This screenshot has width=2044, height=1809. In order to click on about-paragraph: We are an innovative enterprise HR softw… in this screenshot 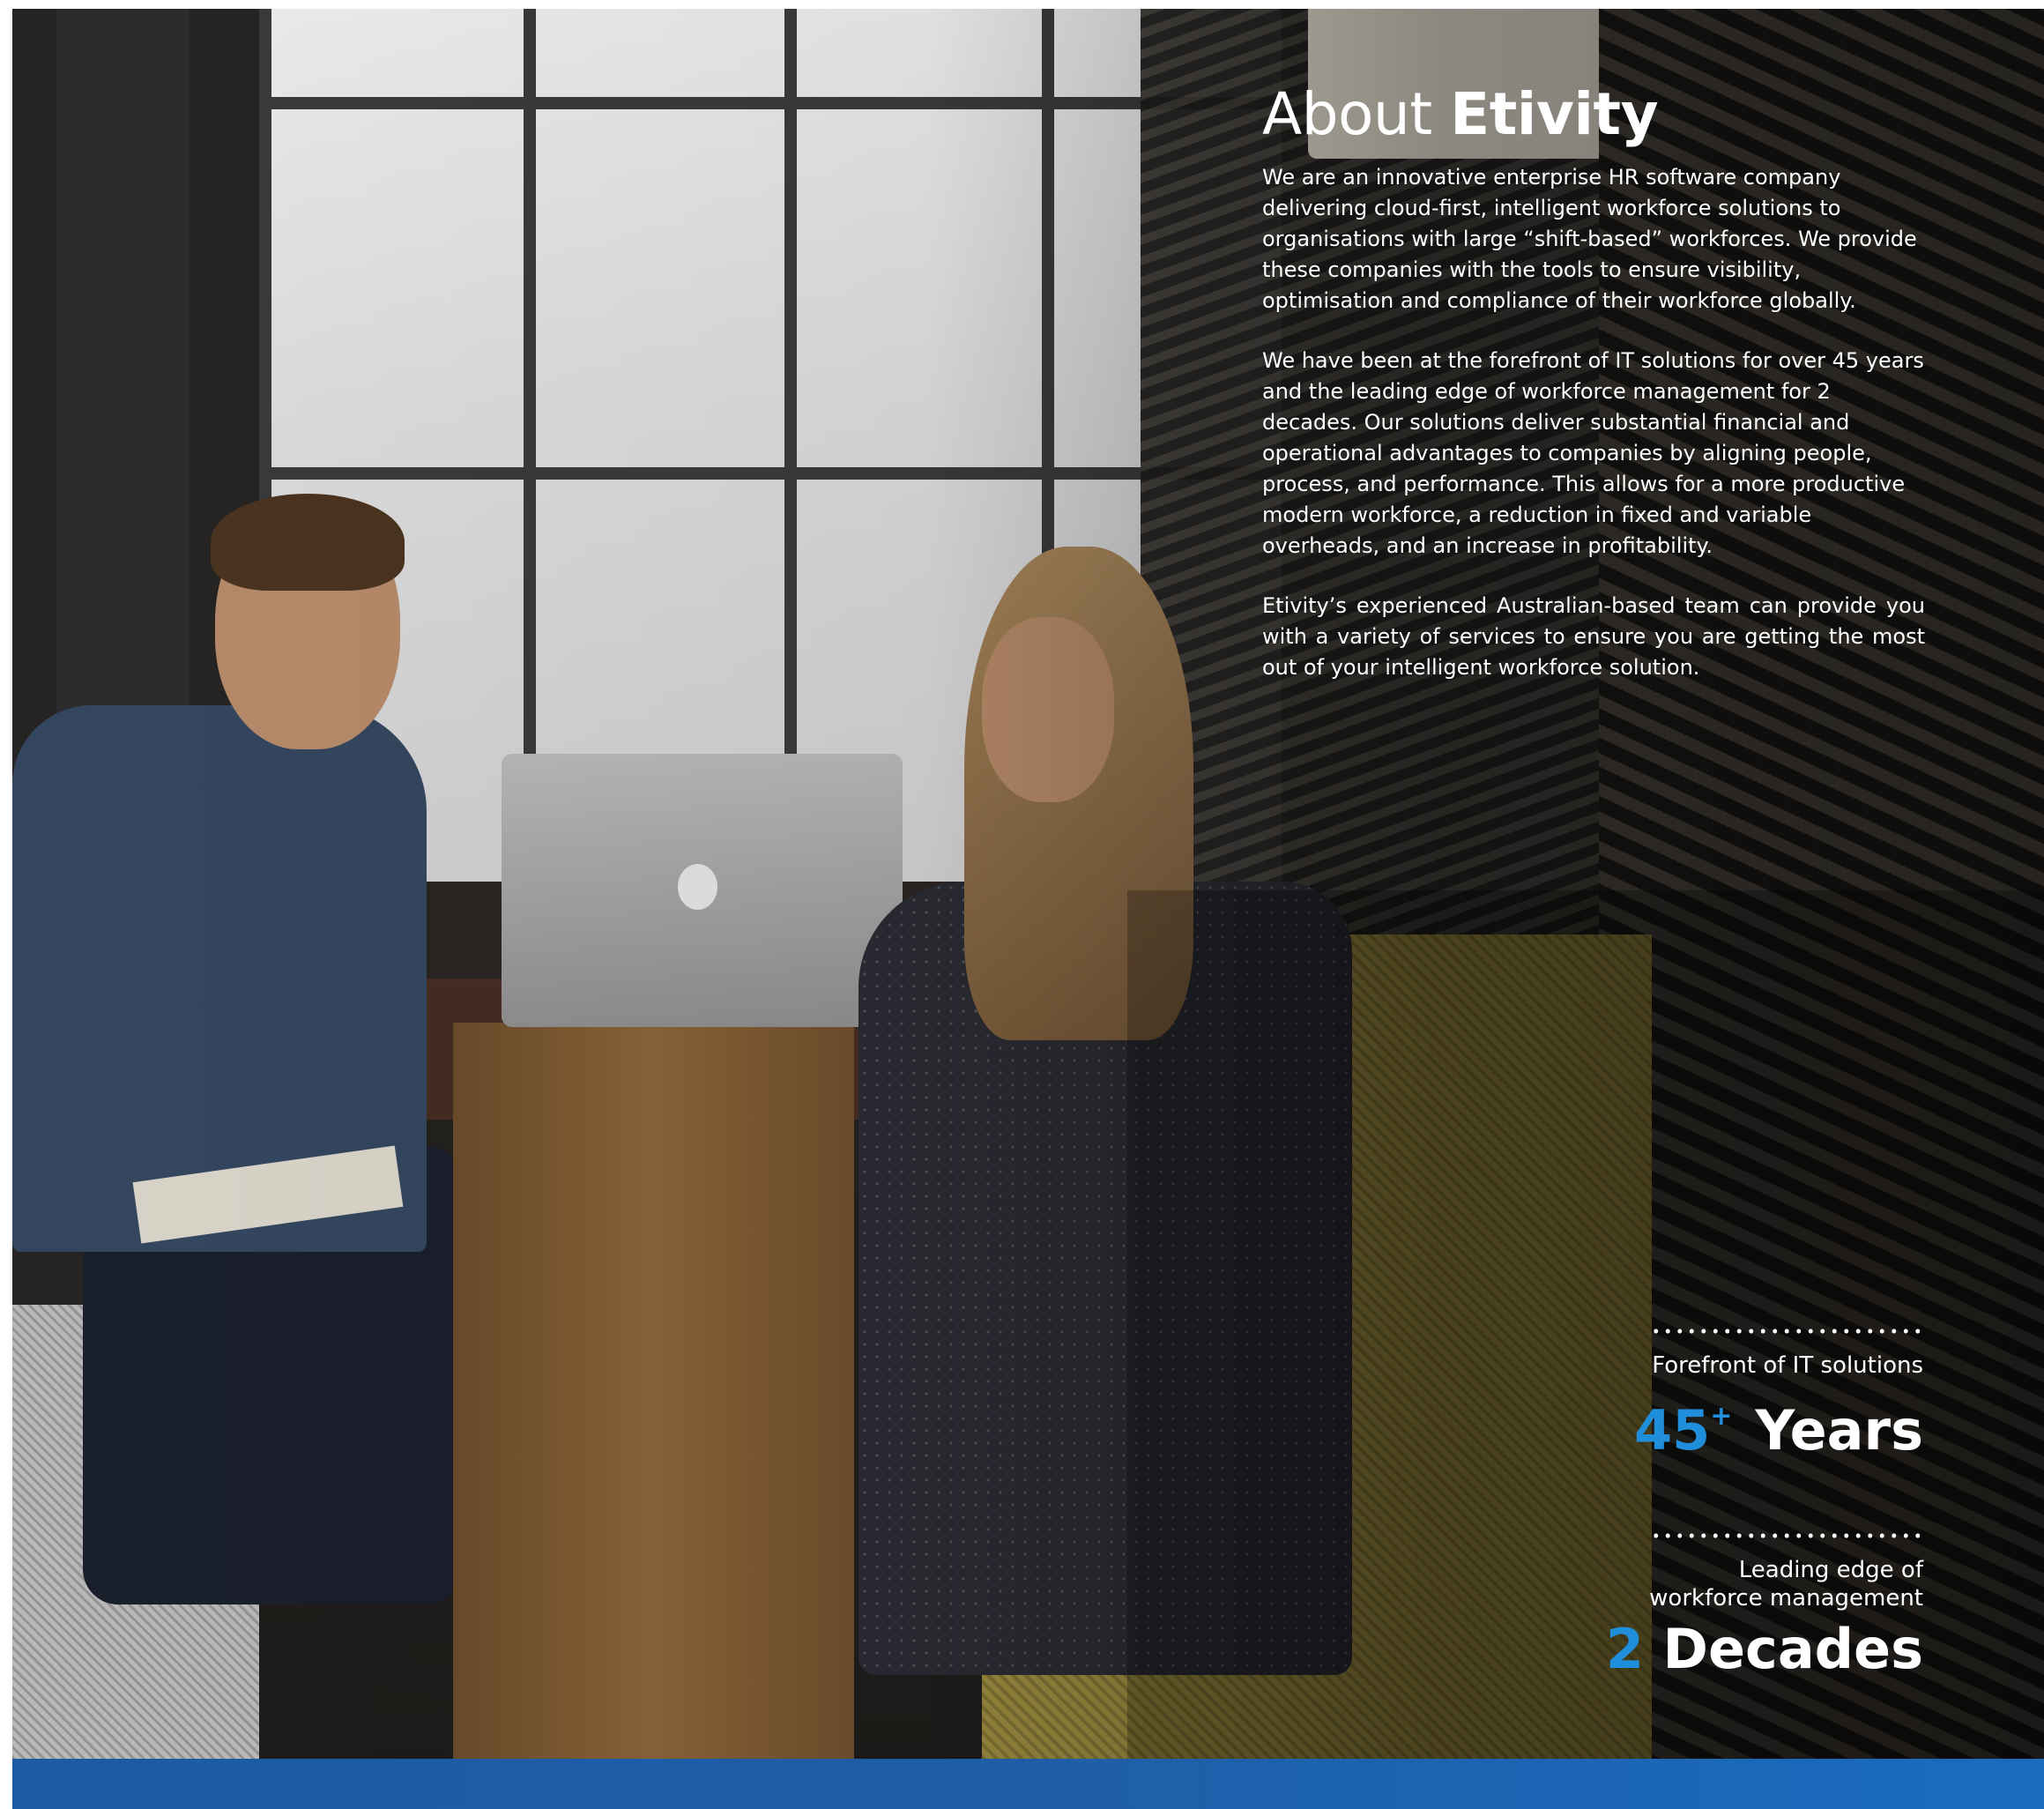, I will do `click(1589, 239)`.